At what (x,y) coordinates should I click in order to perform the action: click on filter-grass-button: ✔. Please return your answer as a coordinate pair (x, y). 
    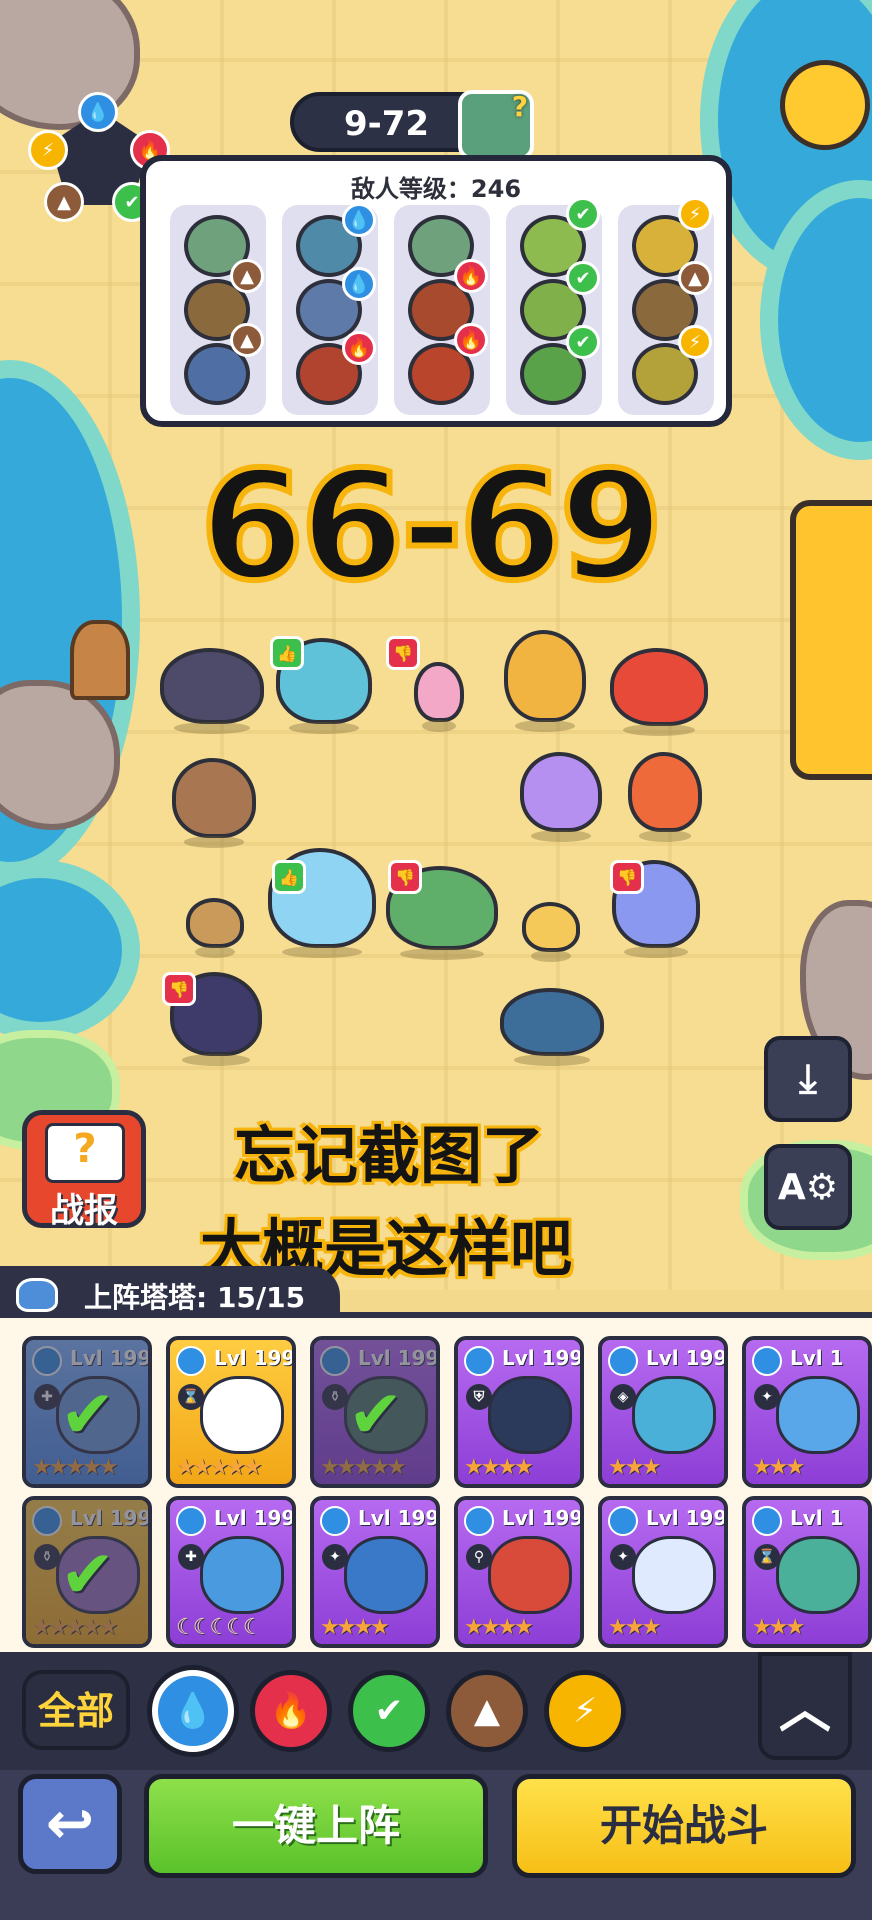
    Looking at the image, I should click on (389, 1711).